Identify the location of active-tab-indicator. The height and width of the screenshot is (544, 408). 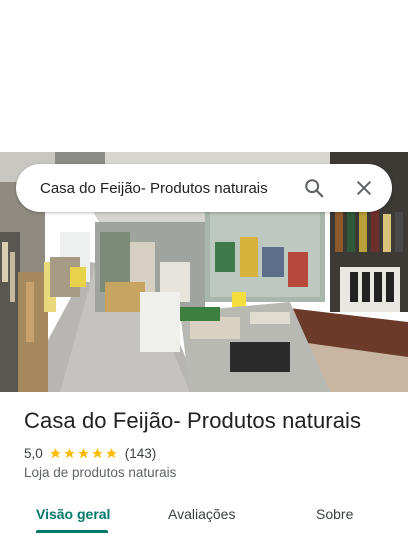
(72, 531).